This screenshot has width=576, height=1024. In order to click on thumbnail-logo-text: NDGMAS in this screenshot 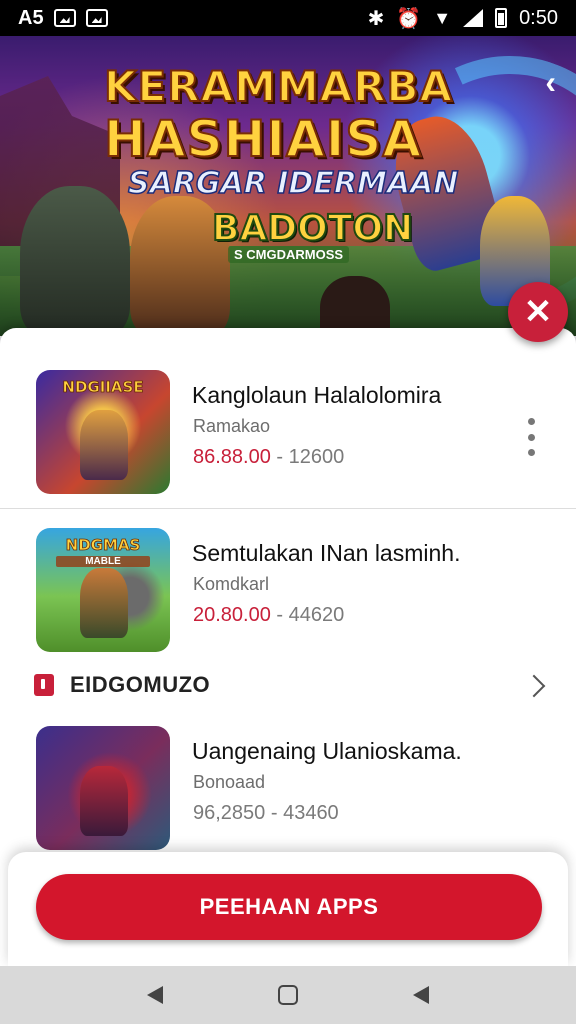, I will do `click(103, 545)`.